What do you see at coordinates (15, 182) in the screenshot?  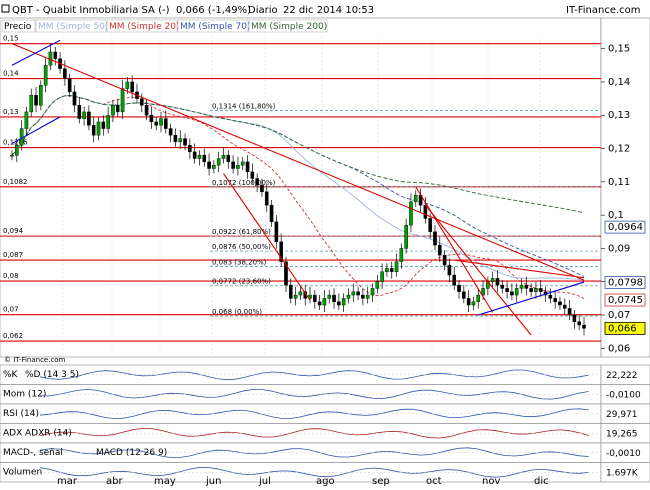 I see `level-label: 0,1082` at bounding box center [15, 182].